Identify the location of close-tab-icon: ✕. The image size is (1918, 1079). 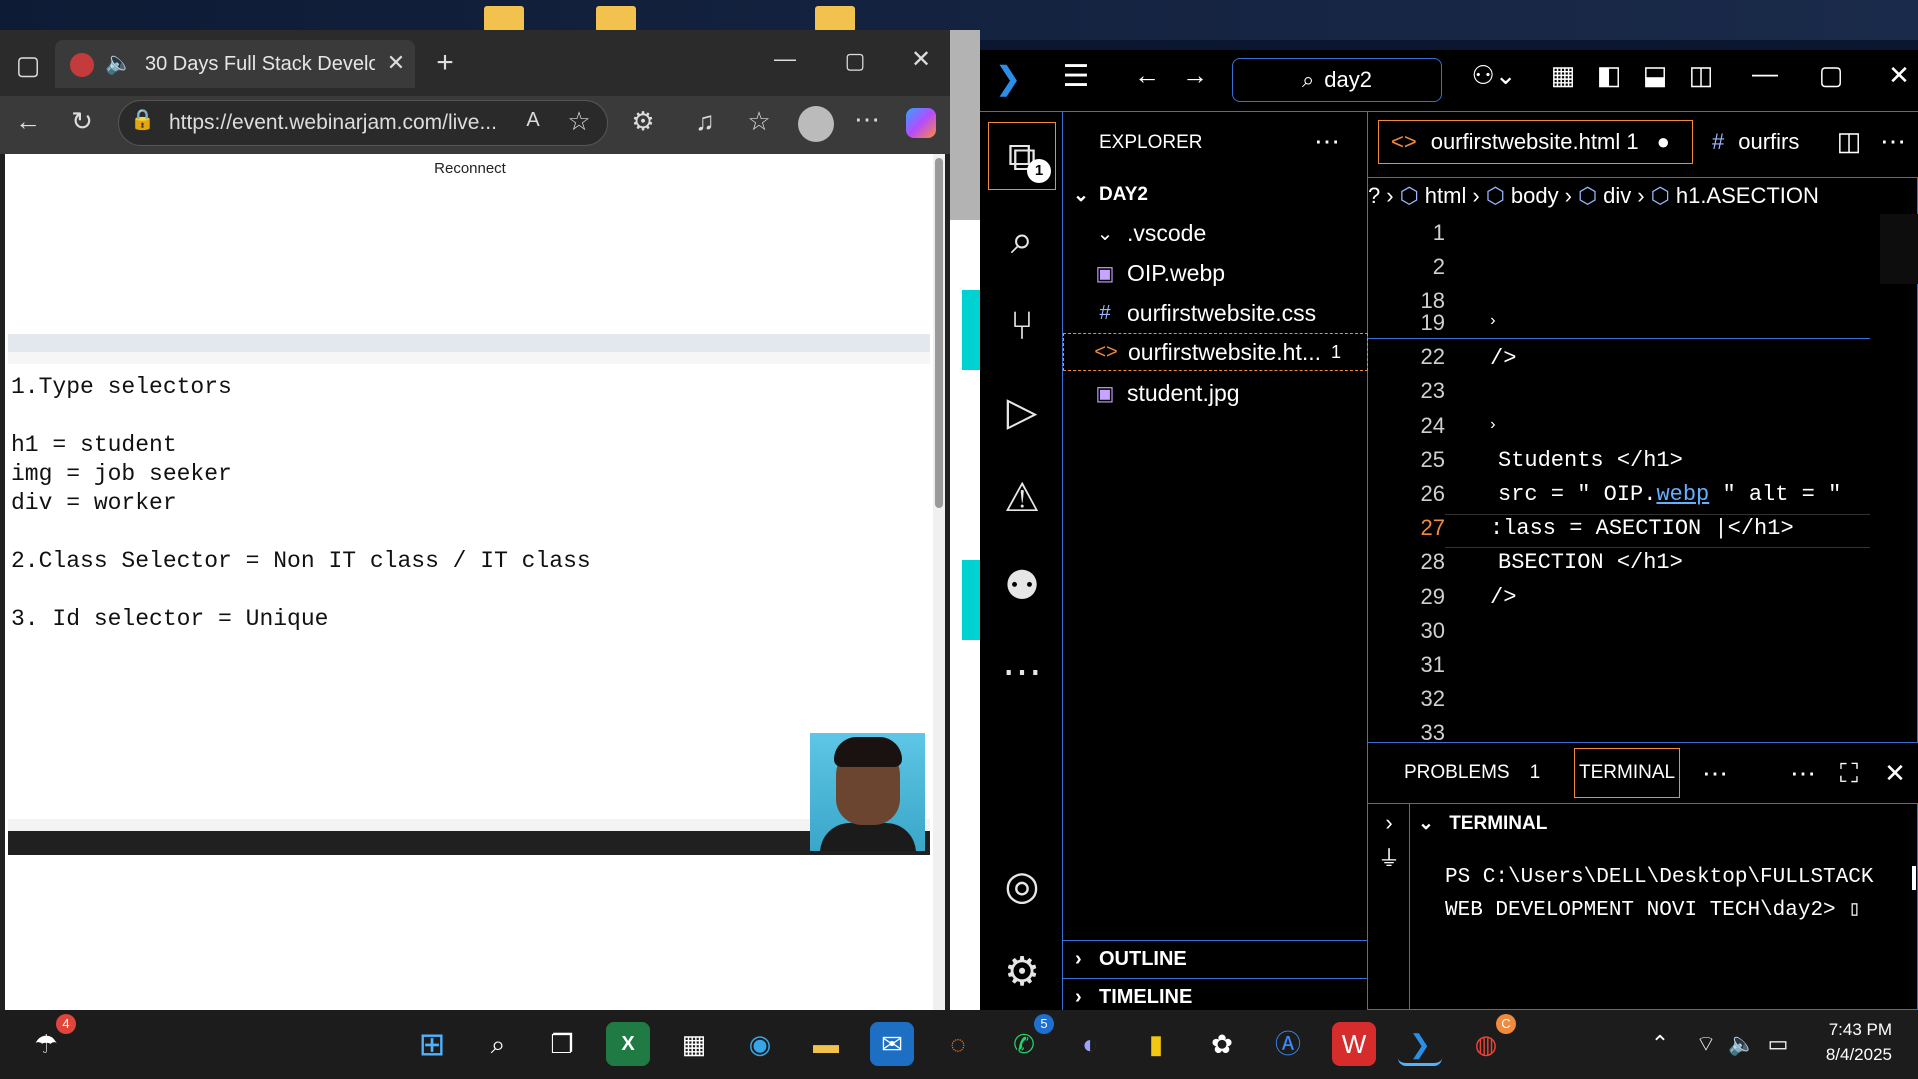
(396, 63).